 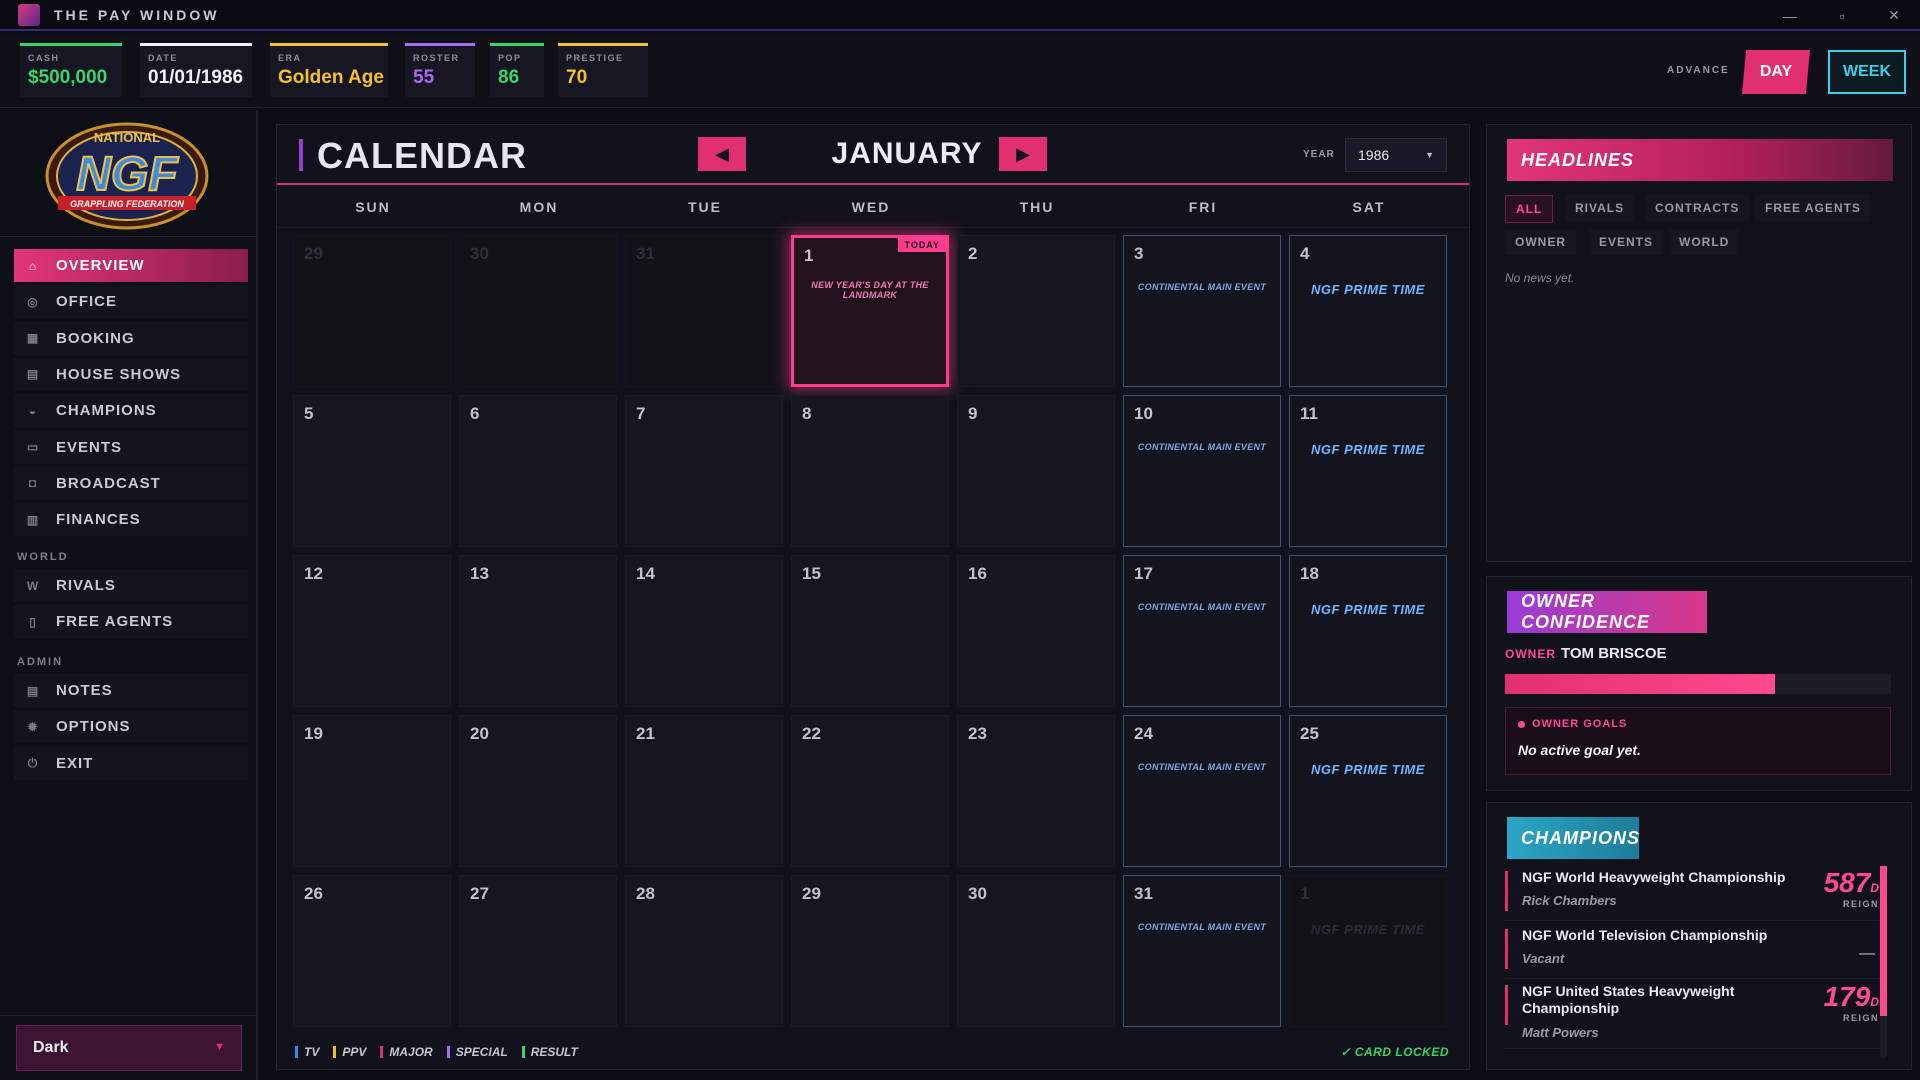 I want to click on owner-name: TOM BRISCOE, so click(x=1614, y=653).